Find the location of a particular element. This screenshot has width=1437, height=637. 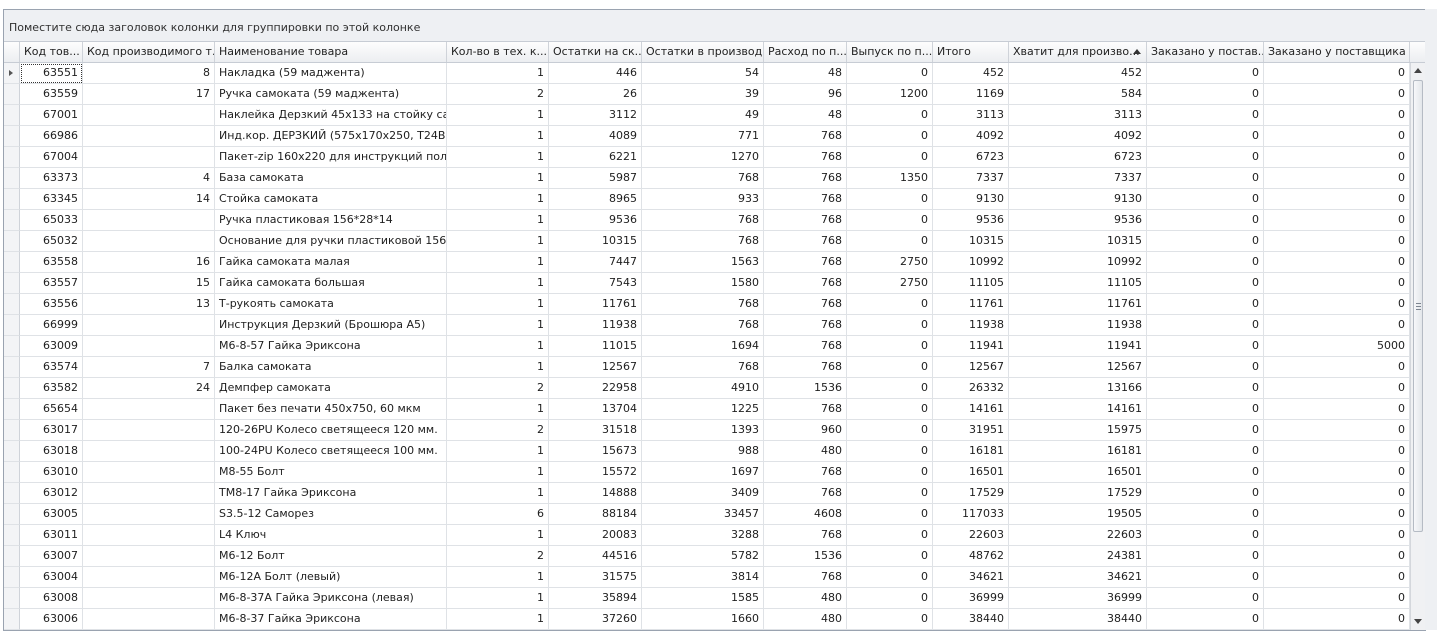

col-code-cell: 67001 is located at coordinates (51, 115).